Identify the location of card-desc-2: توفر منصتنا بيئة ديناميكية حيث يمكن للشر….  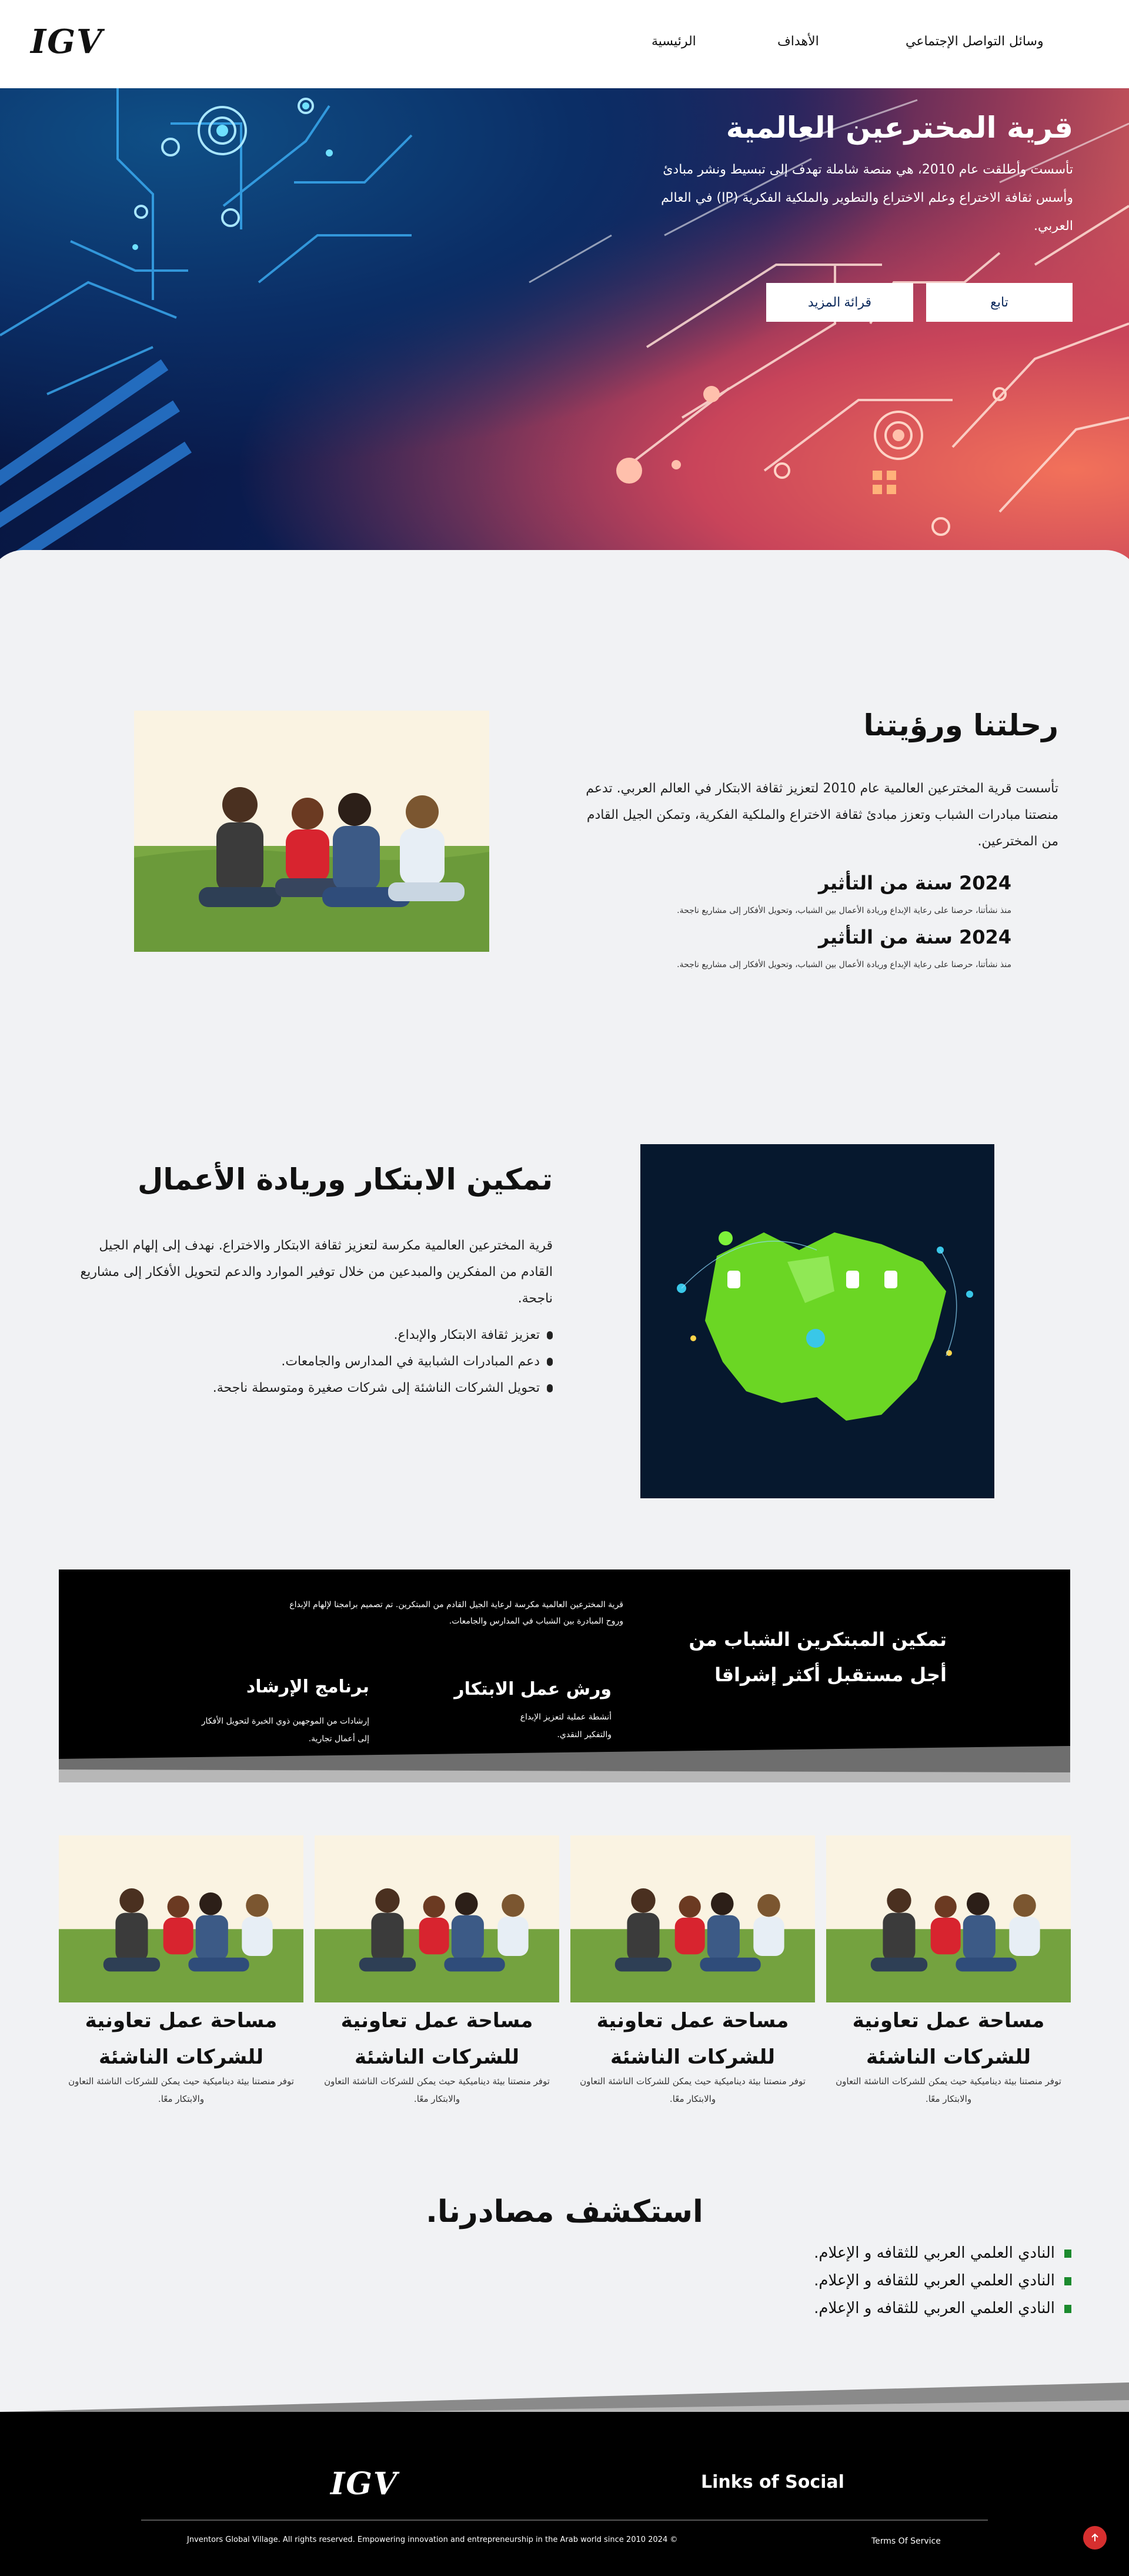
(437, 2090).